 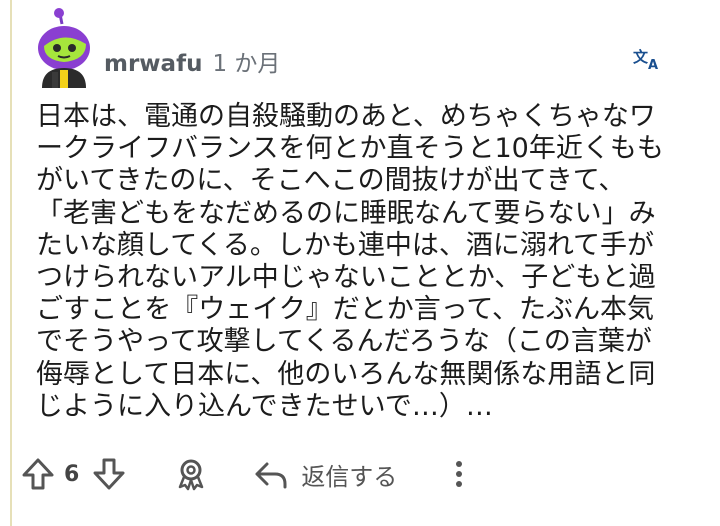 I want to click on more-options-icon, so click(x=459, y=474).